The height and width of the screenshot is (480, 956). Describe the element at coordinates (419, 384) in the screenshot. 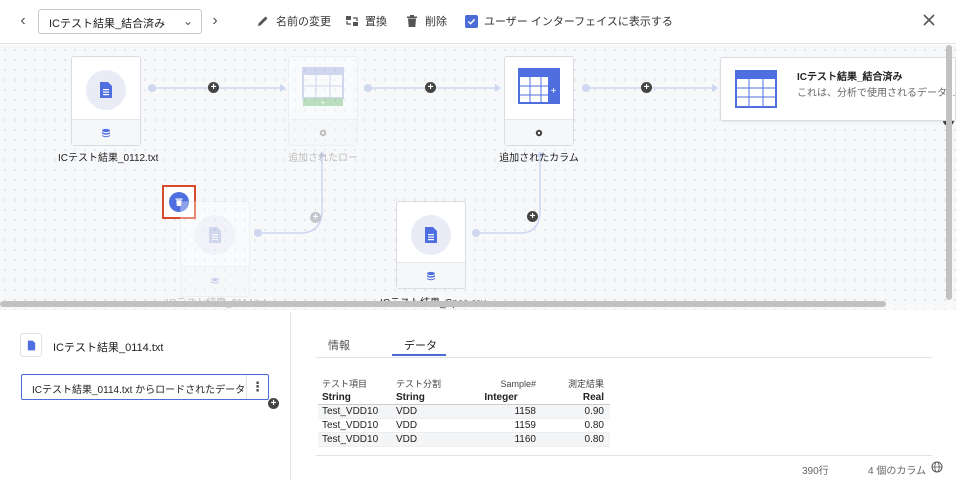

I see `column-name: テスト分割` at that location.